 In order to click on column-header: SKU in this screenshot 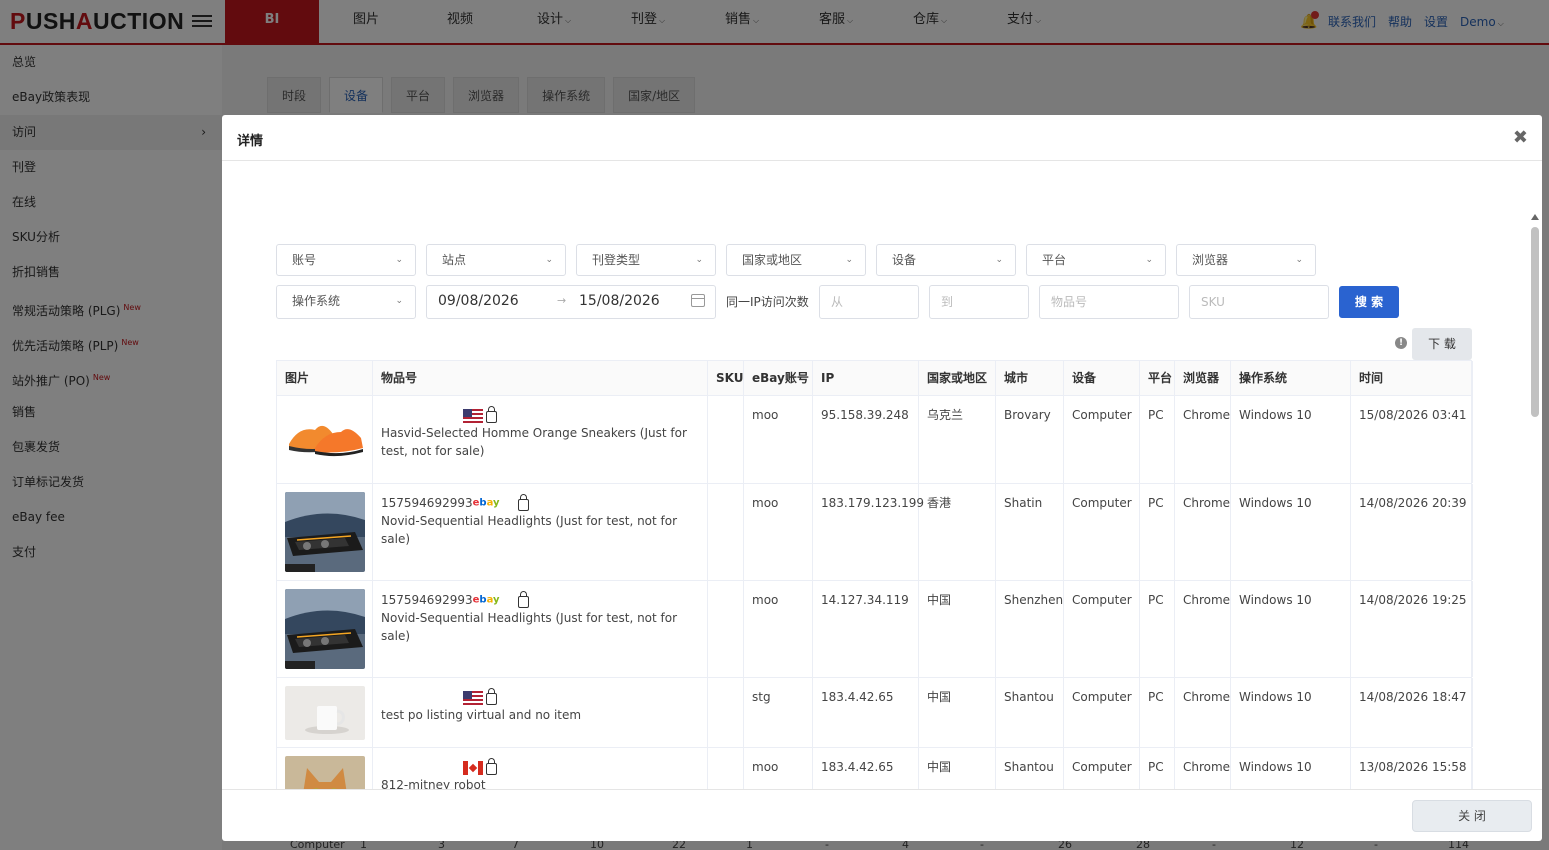, I will do `click(726, 378)`.